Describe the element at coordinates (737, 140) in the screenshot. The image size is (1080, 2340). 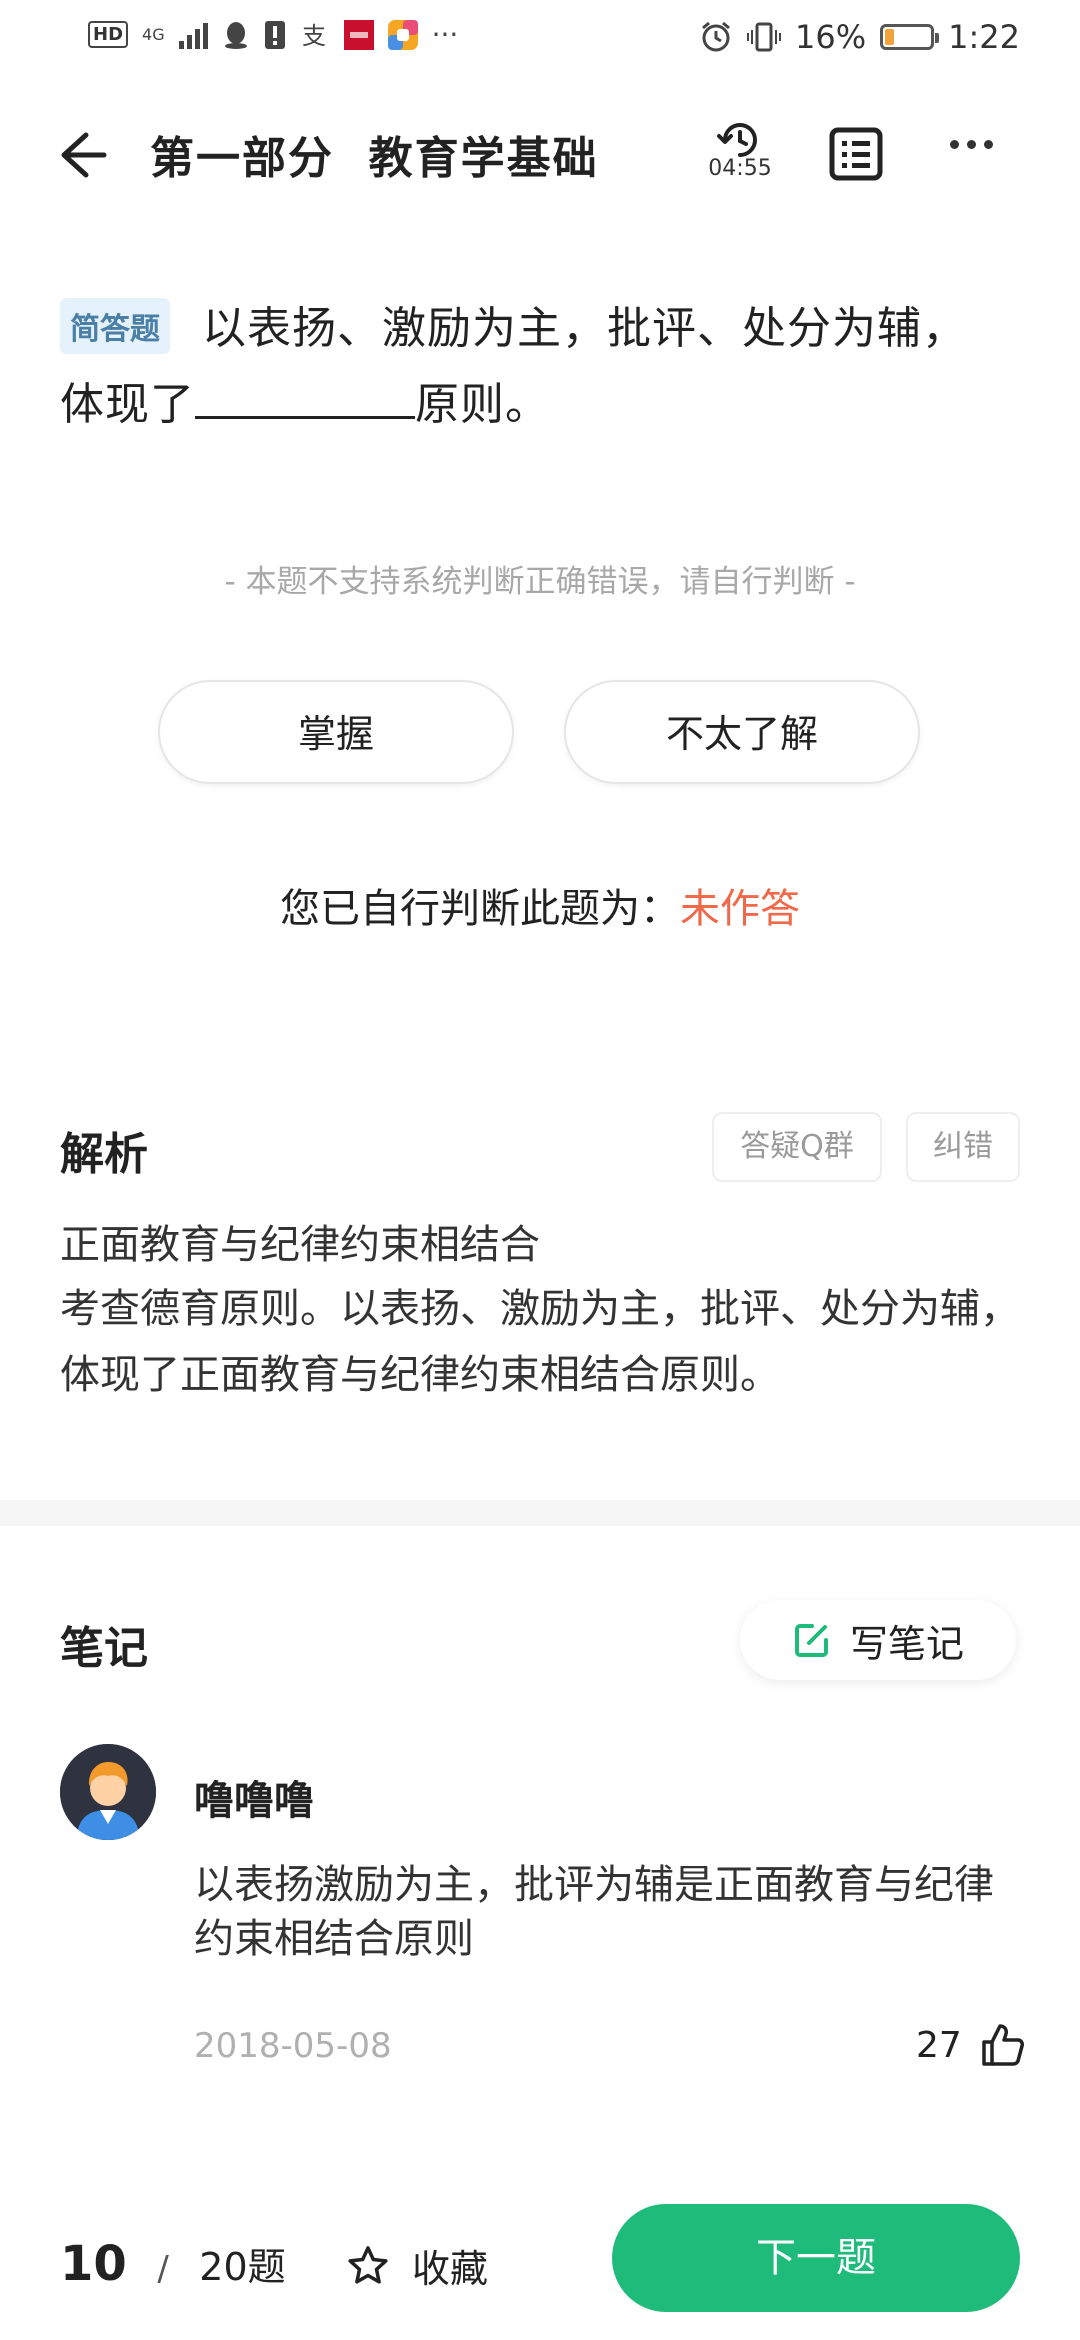
I see `timer-icon` at that location.